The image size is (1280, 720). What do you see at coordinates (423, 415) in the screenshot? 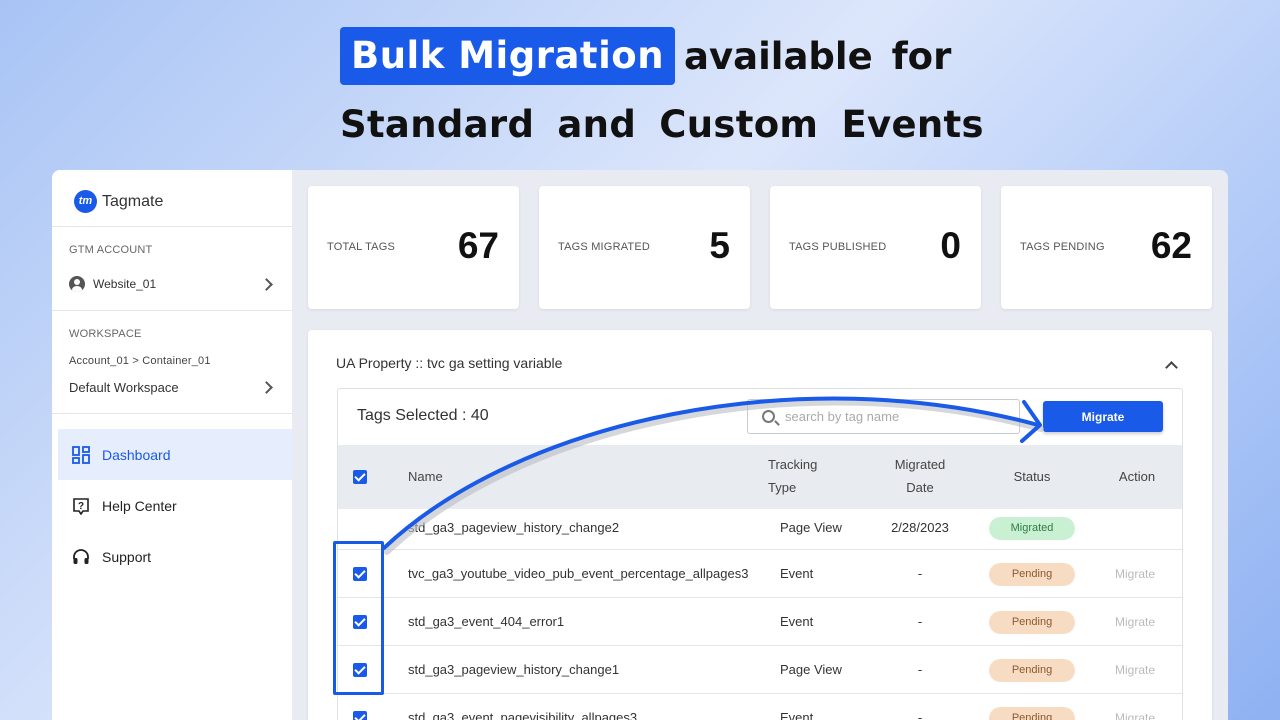
I see `tags-selected-count: Tags Selected : 40` at bounding box center [423, 415].